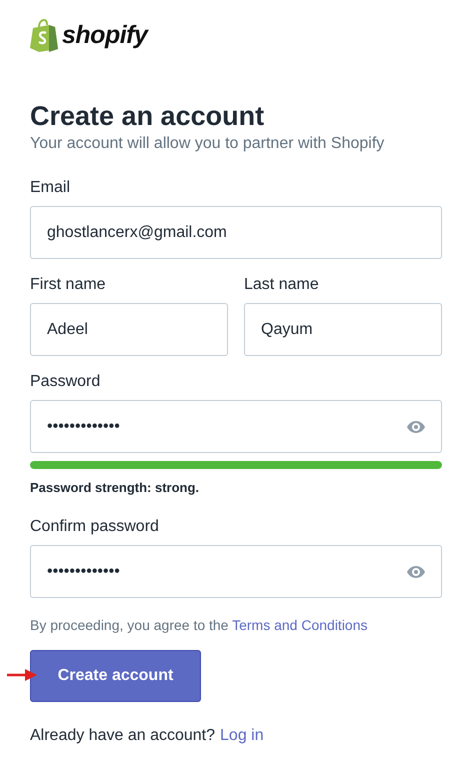 This screenshot has width=473, height=757. I want to click on strength-text: Password strength: strong., so click(115, 488).